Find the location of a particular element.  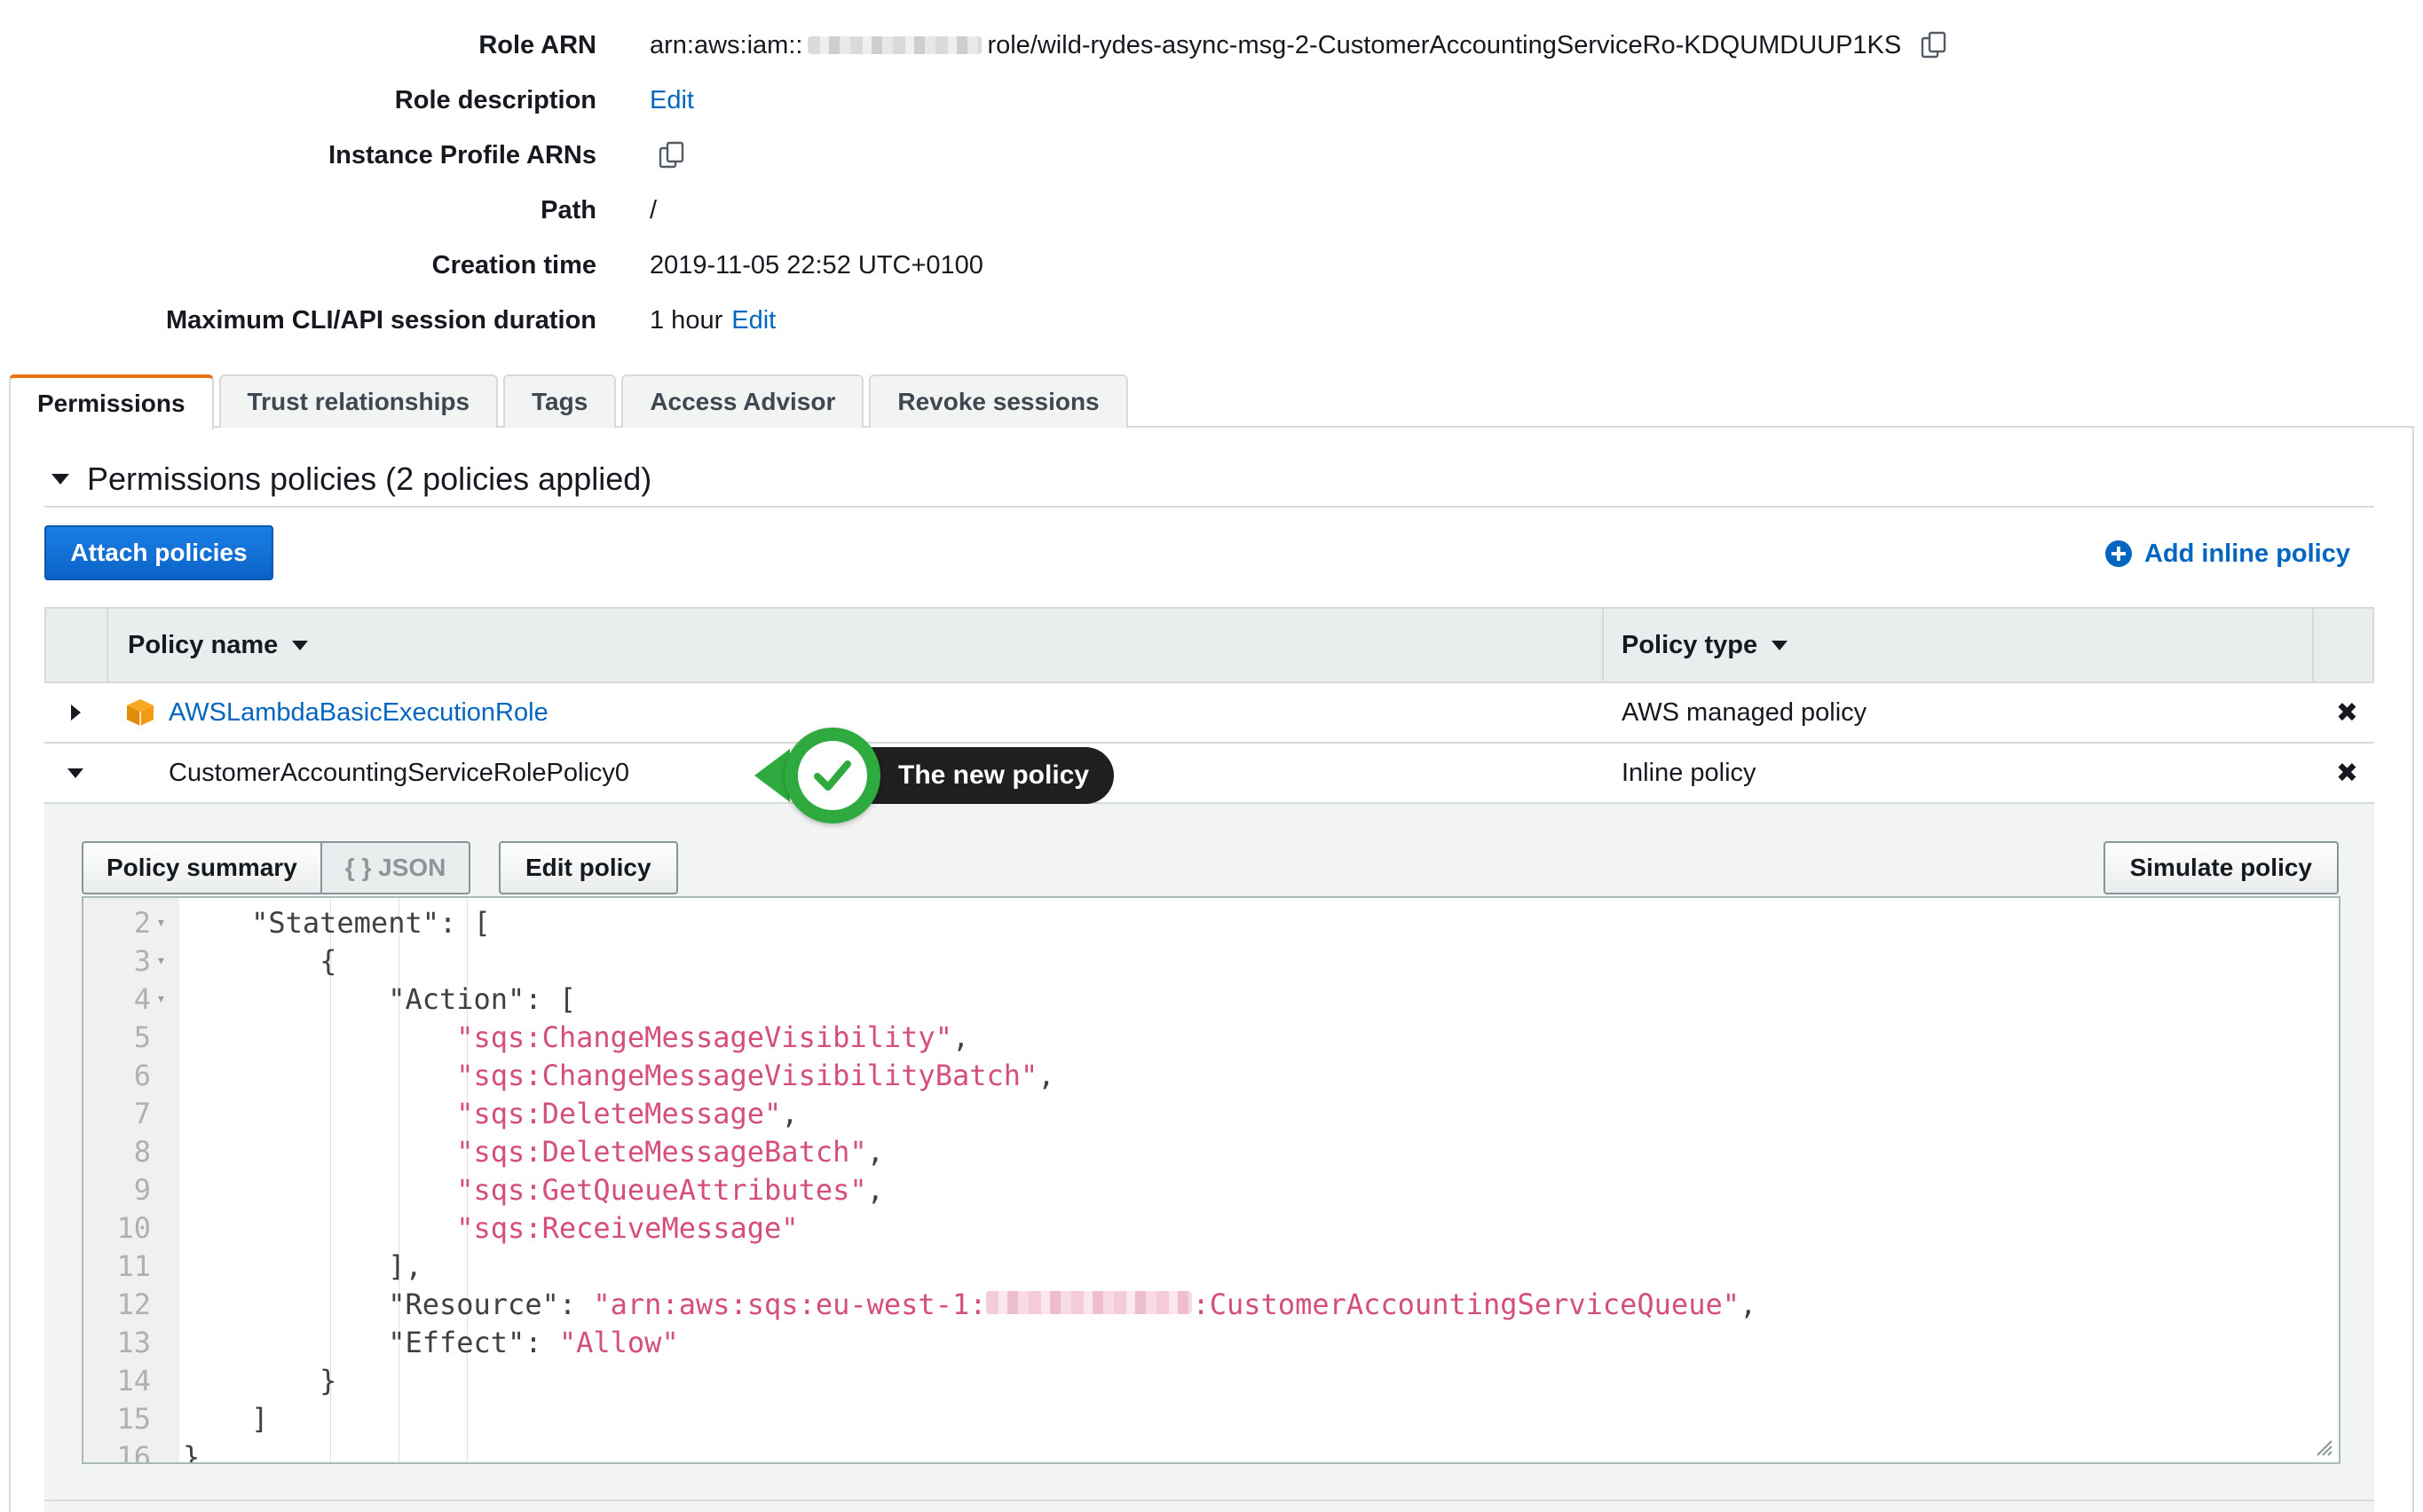

column-header-policy-name: Policy name is located at coordinates (856, 645).